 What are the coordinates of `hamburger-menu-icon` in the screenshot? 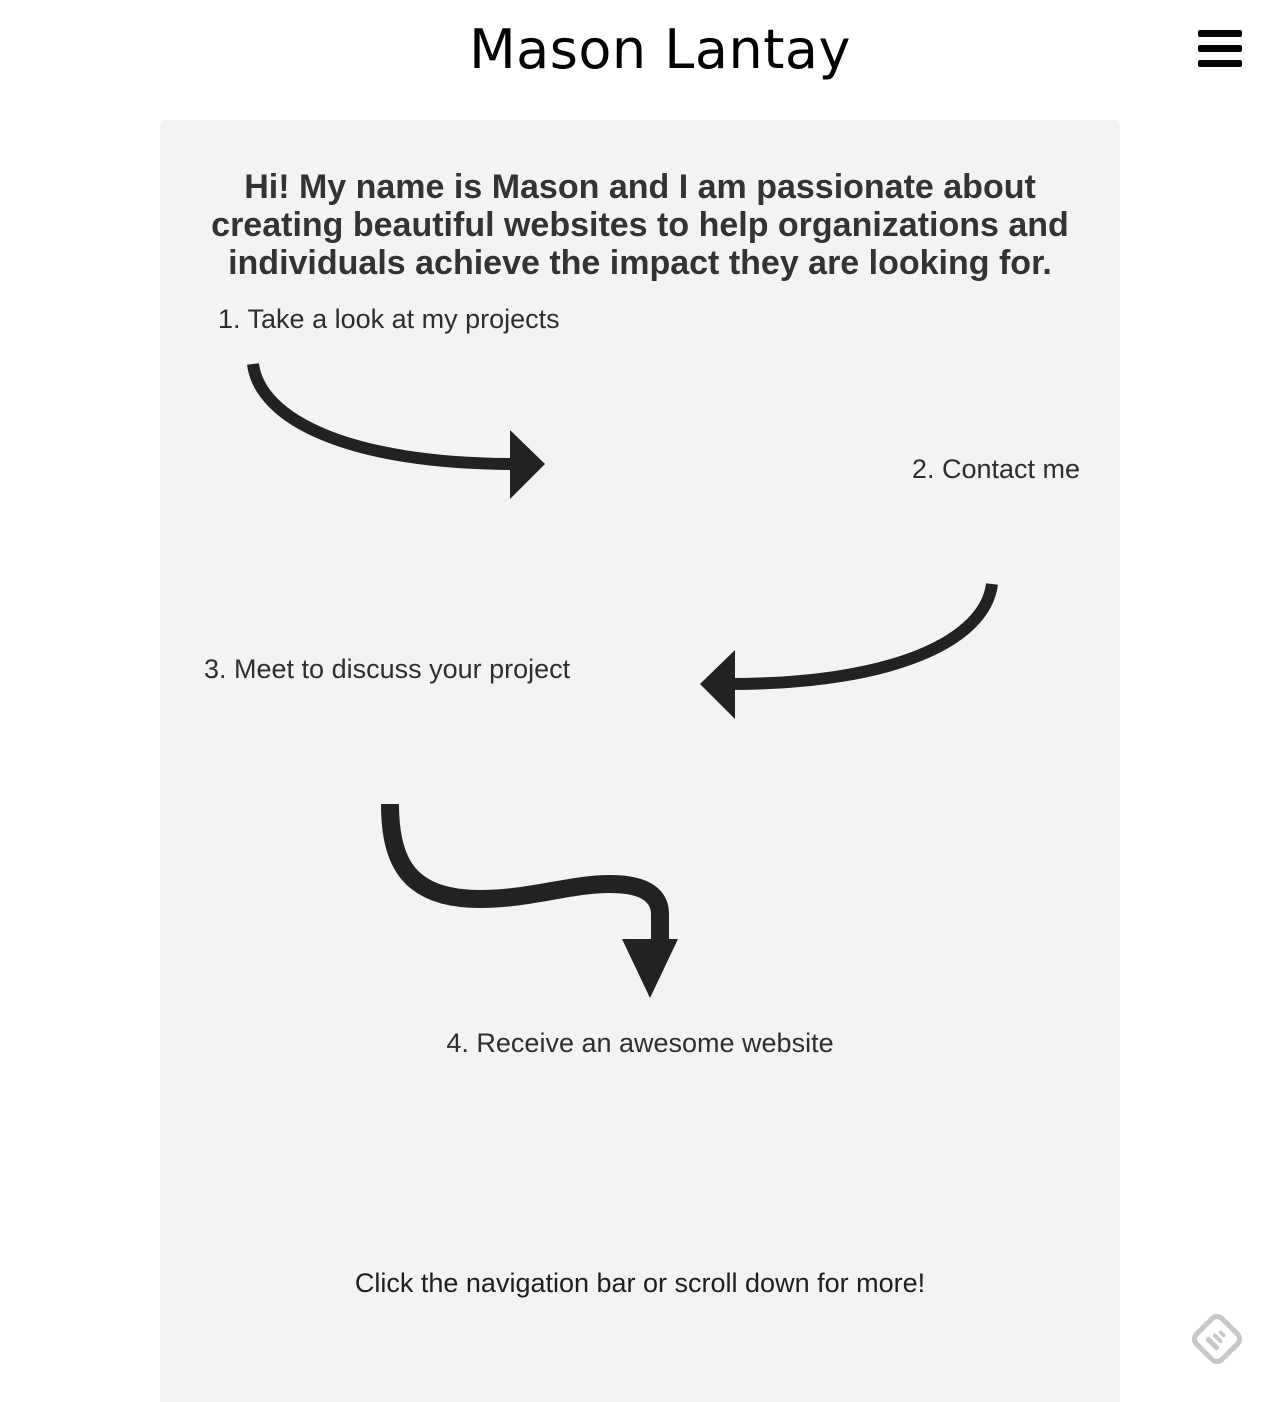 It's located at (1220, 49).